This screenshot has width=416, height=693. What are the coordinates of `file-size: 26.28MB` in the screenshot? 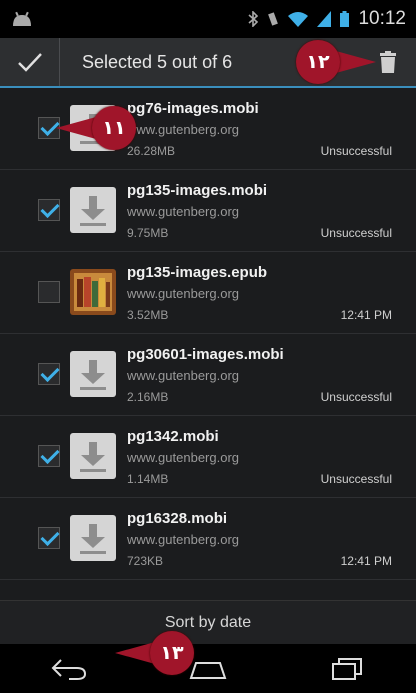 It's located at (151, 151).